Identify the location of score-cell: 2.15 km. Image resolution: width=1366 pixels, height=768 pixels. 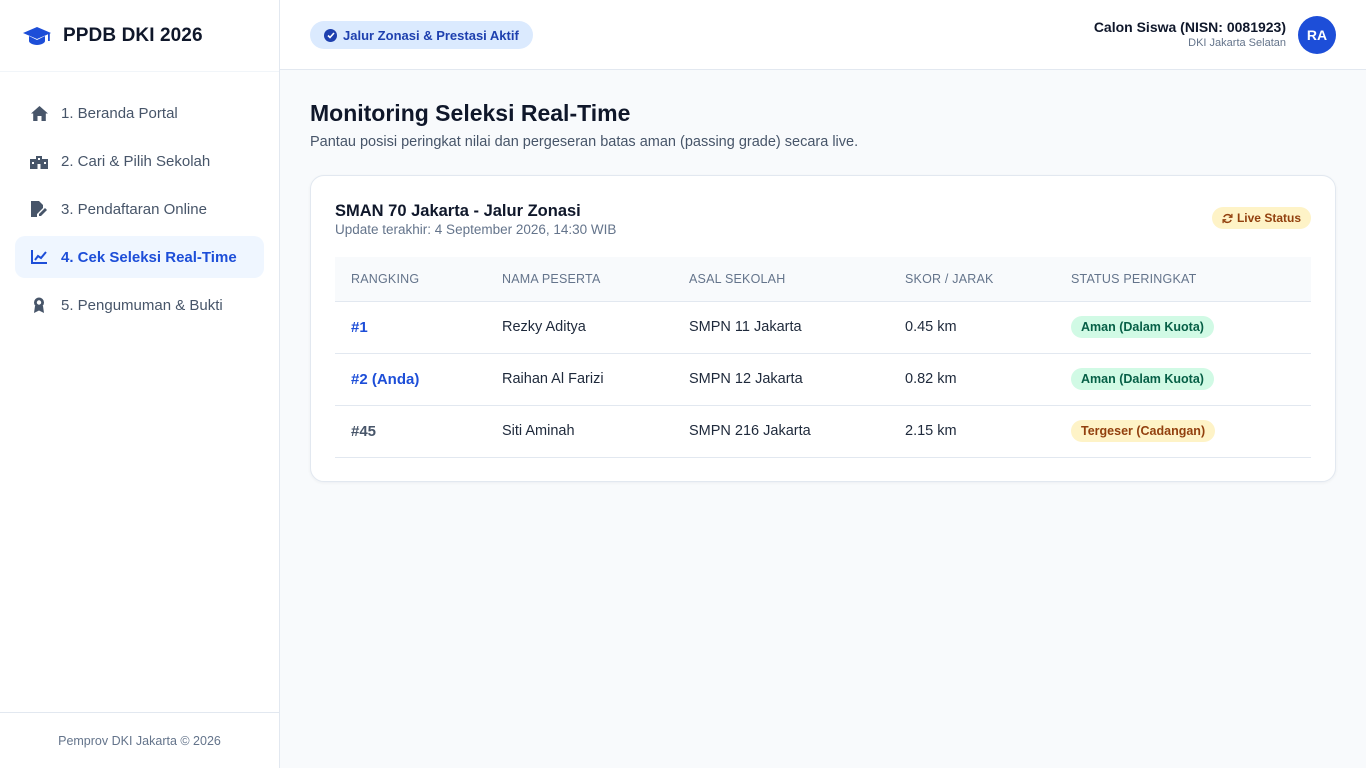
(972, 431).